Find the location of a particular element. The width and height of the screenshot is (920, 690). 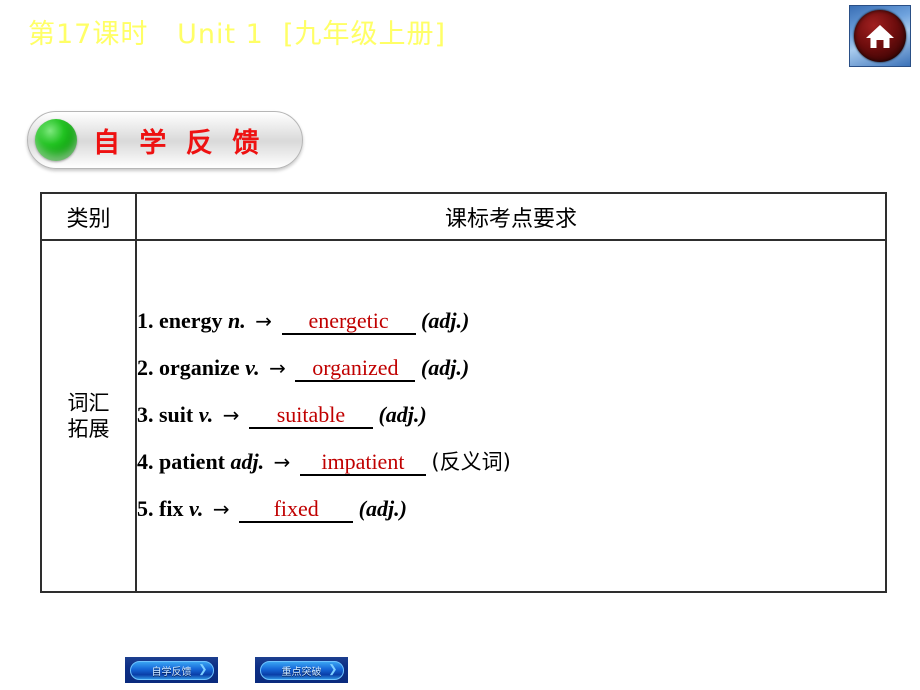

nav-button-self-study-feedback: 自学反馈 ❯ is located at coordinates (171, 670).